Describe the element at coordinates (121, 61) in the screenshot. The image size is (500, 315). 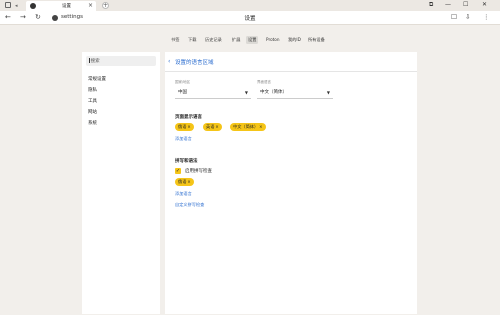
I see `search-input: 搜索` at that location.